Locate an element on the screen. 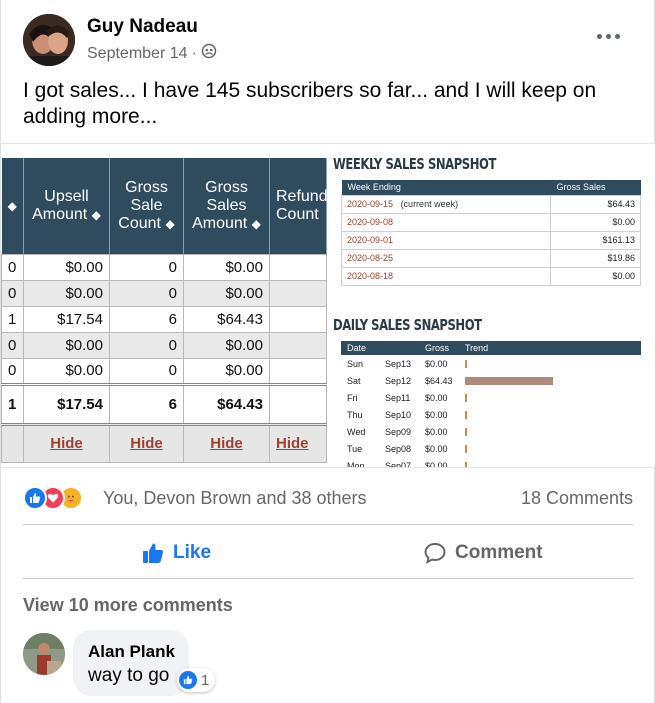  table-header-sort: ◆ is located at coordinates (12, 206).